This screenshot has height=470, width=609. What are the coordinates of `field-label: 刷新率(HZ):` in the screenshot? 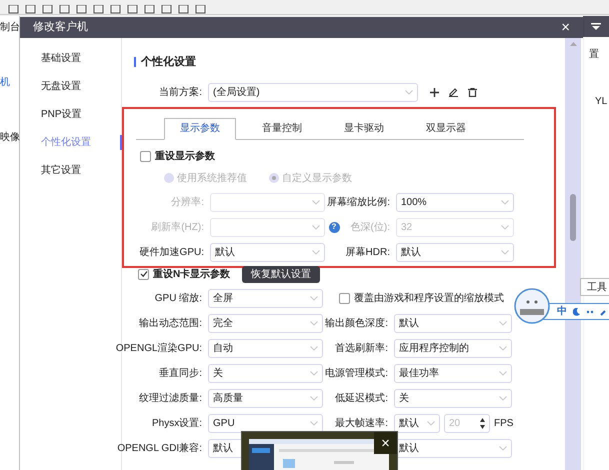 It's located at (177, 227).